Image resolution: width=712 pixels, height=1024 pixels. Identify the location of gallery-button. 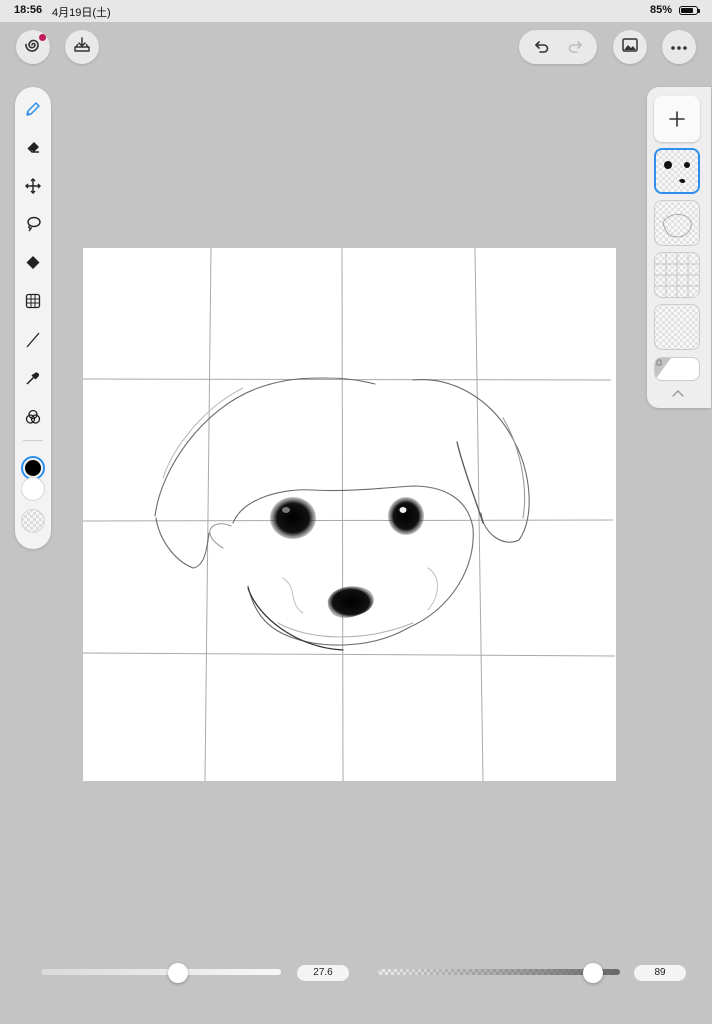
(33, 47).